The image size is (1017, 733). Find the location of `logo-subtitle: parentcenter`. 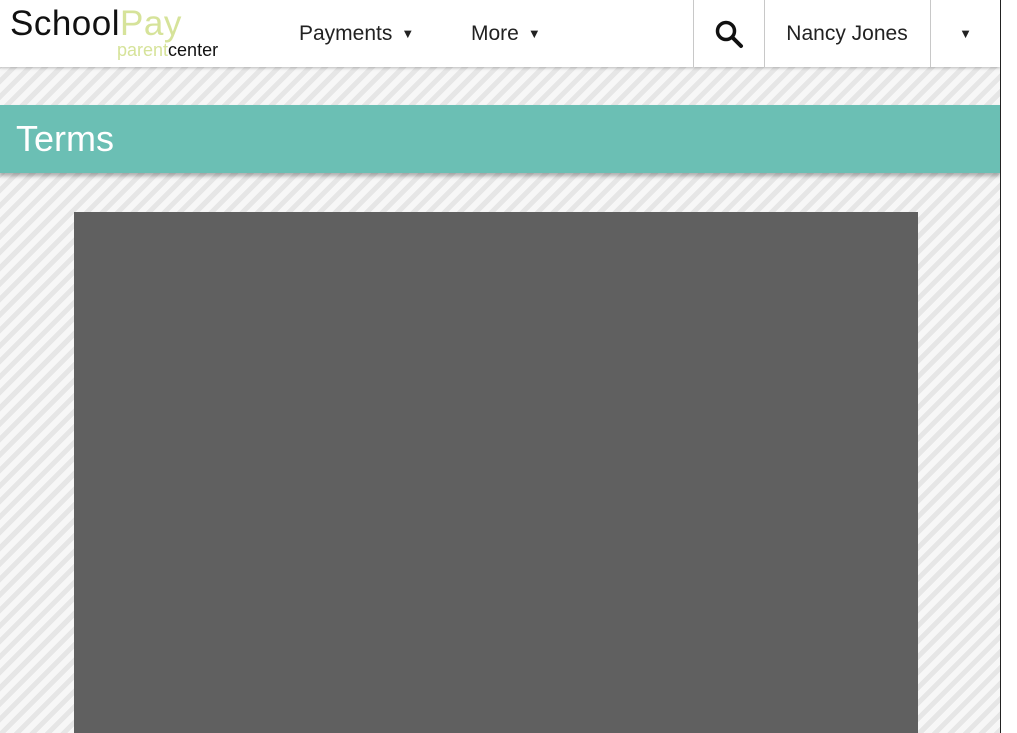

logo-subtitle: parentcenter is located at coordinates (167, 50).